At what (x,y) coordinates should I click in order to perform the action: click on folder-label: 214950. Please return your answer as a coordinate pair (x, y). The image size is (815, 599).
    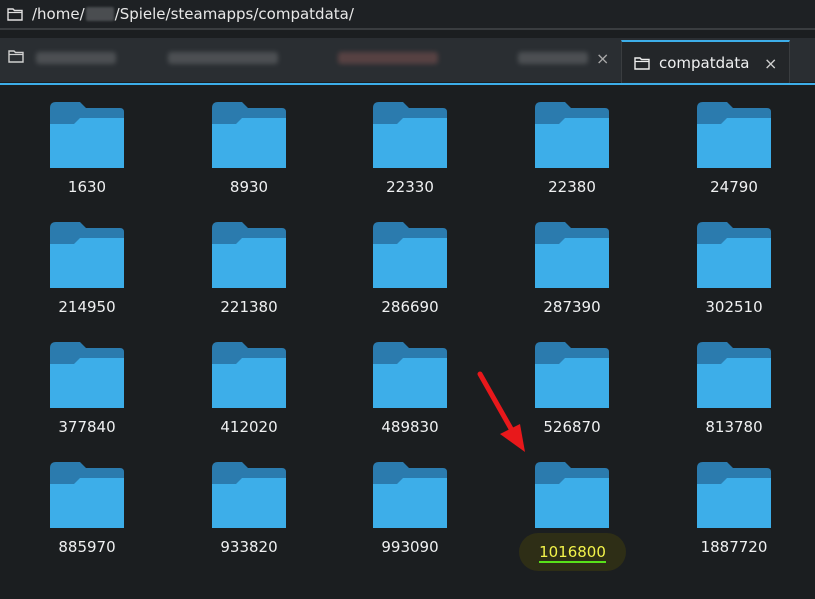
    Looking at the image, I should click on (87, 307).